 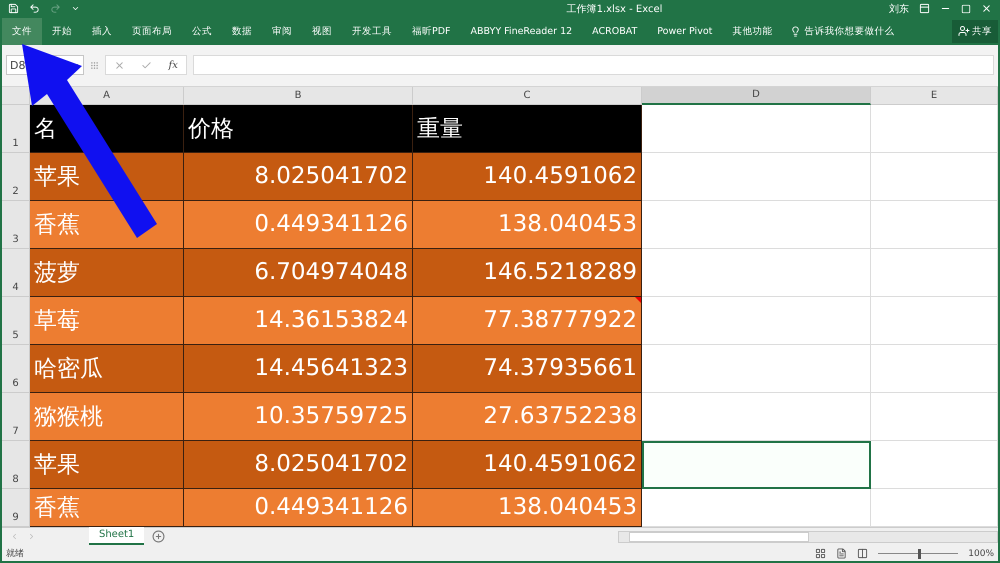 What do you see at coordinates (527, 272) in the screenshot?
I see `table-cell: 146.5218289` at bounding box center [527, 272].